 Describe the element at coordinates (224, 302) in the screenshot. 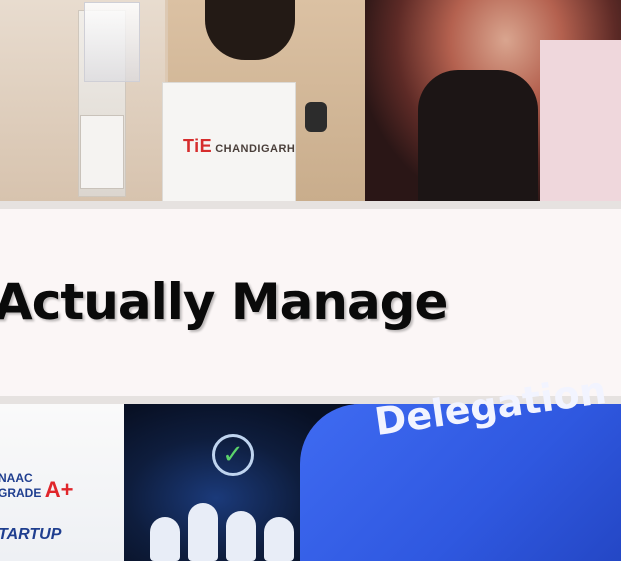

I see `headline-text: Actually Manage` at that location.